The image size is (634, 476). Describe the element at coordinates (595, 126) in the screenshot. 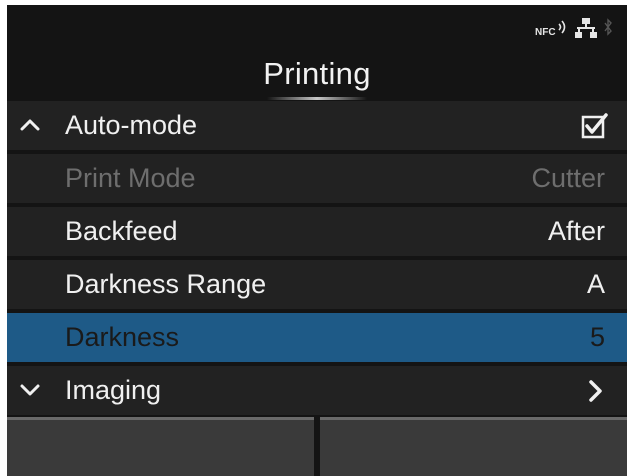

I see `checkbox-checked-icon` at that location.